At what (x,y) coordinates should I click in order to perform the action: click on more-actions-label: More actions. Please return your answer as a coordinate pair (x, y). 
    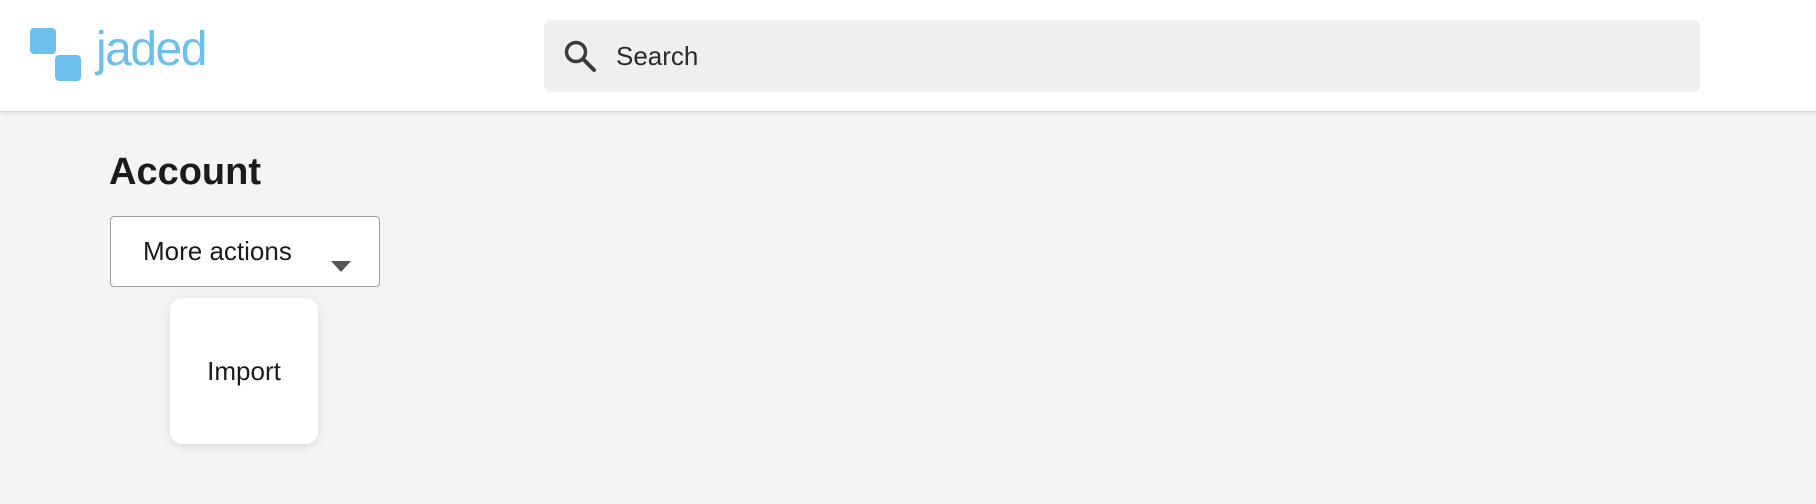
    Looking at the image, I should click on (217, 251).